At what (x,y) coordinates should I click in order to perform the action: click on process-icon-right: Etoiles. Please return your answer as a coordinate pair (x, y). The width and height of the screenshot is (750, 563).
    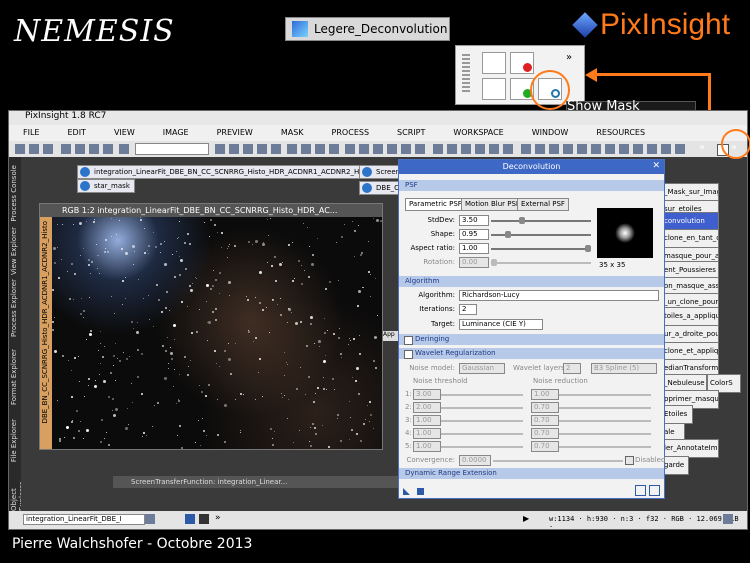
    Looking at the image, I should click on (677, 414).